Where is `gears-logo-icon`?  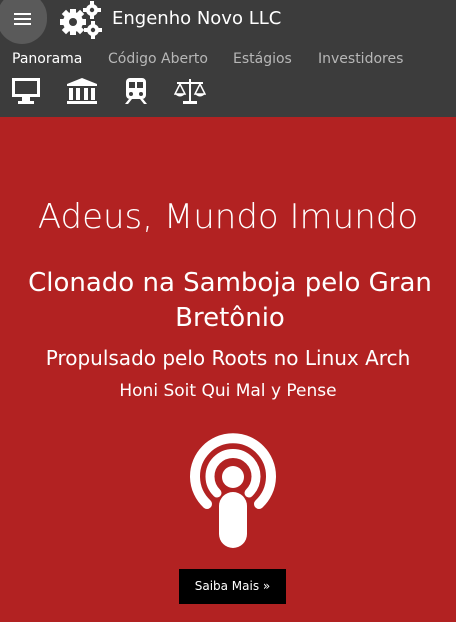
gears-logo-icon is located at coordinates (81, 20).